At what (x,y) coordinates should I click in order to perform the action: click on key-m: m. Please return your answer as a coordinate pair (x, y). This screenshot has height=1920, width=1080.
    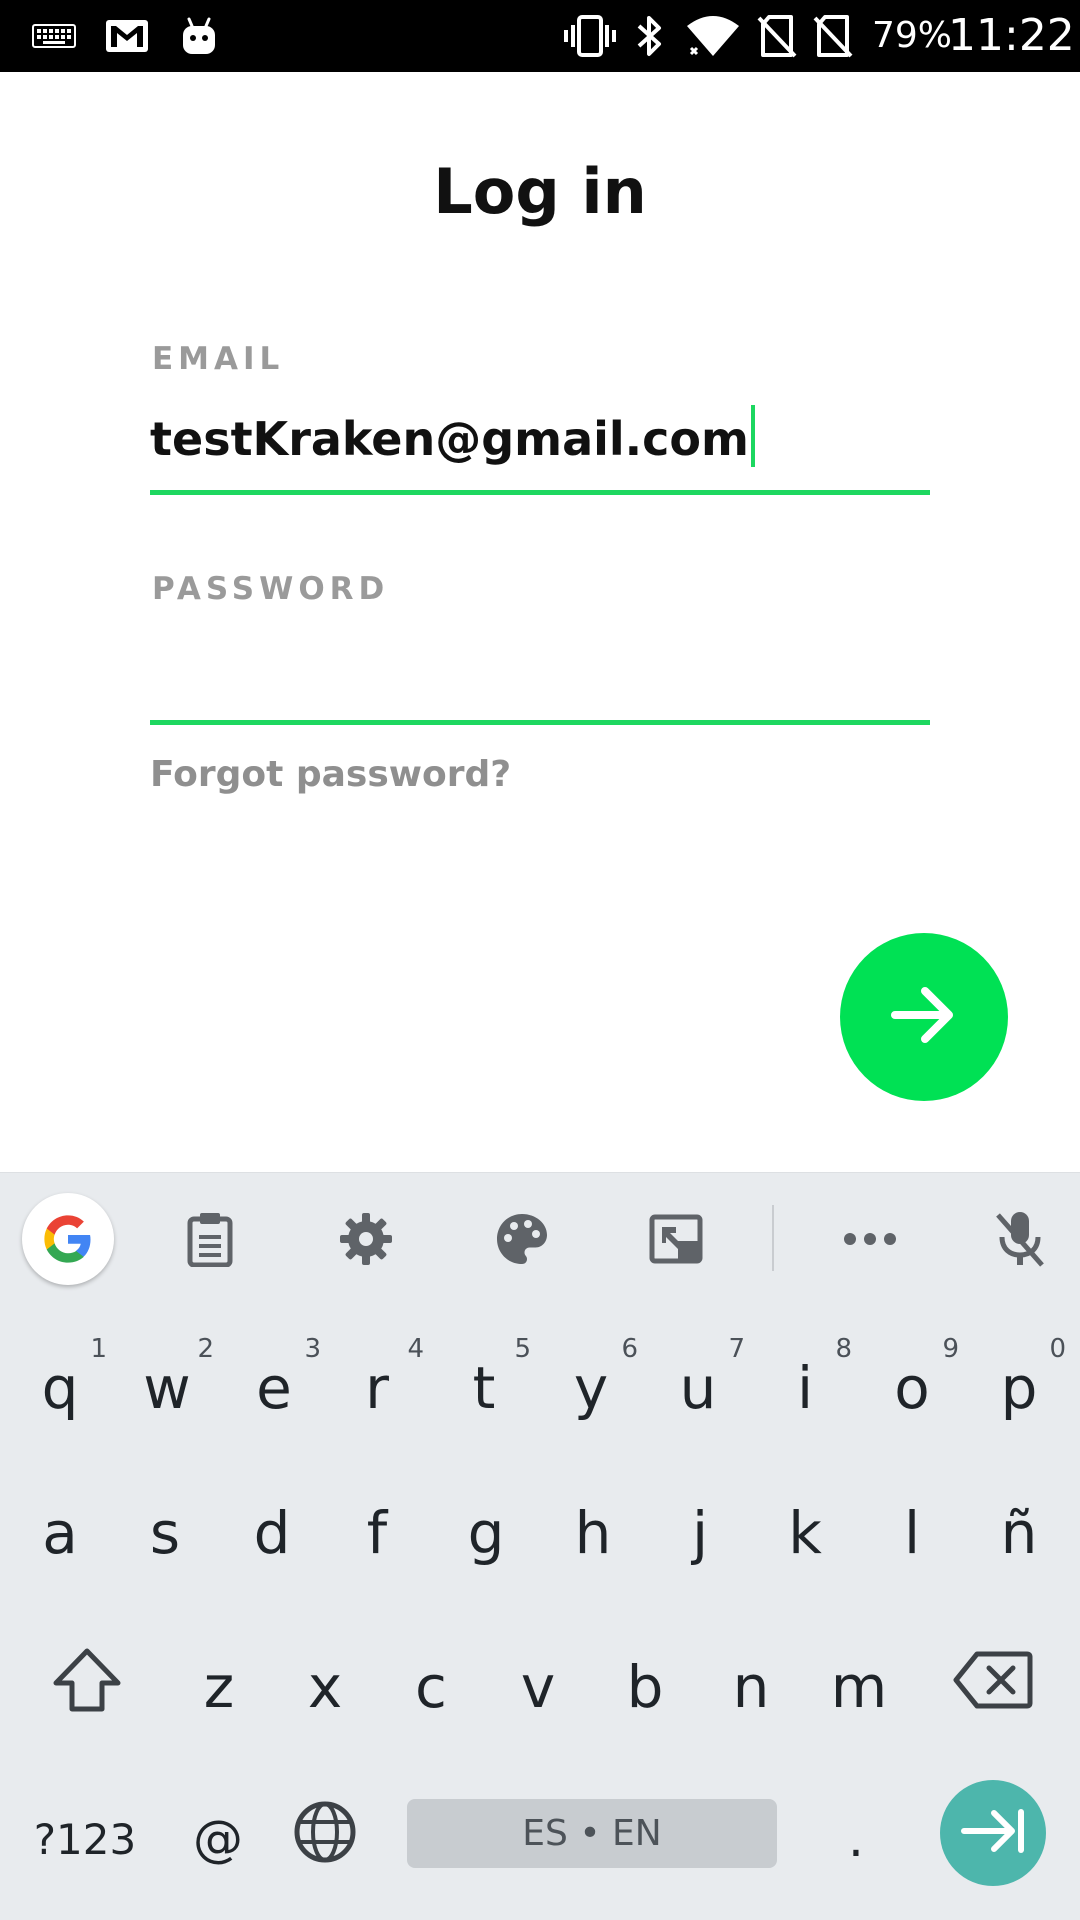
    Looking at the image, I should click on (859, 1687).